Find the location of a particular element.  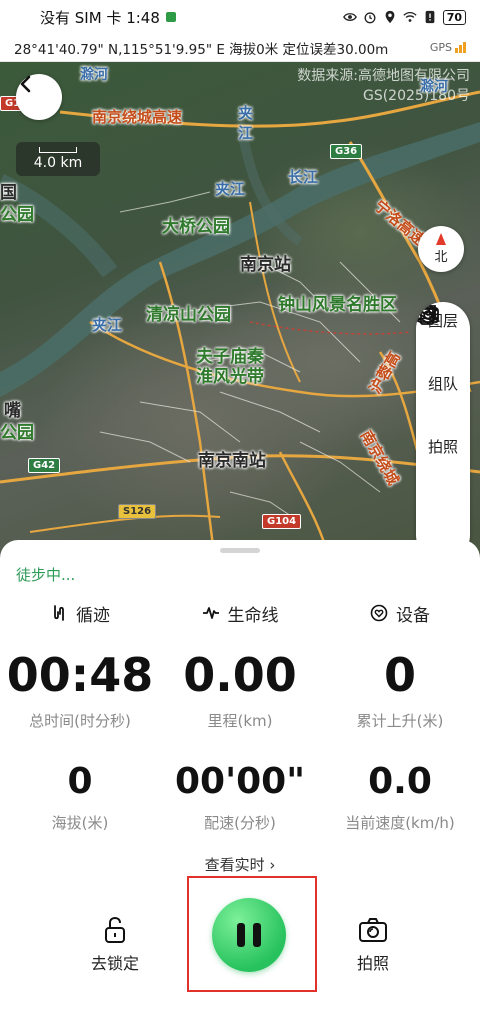

map-label-river-right: 滁河 is located at coordinates (434, 87).